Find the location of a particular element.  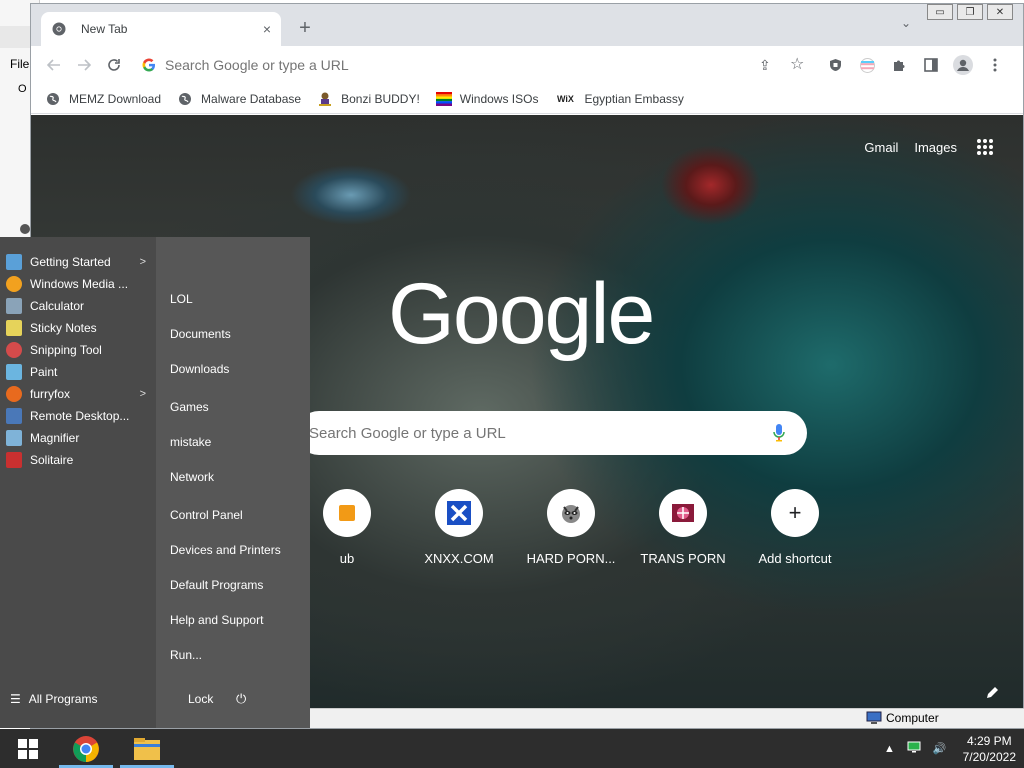

background-menu-file: File is located at coordinates (19, 64).